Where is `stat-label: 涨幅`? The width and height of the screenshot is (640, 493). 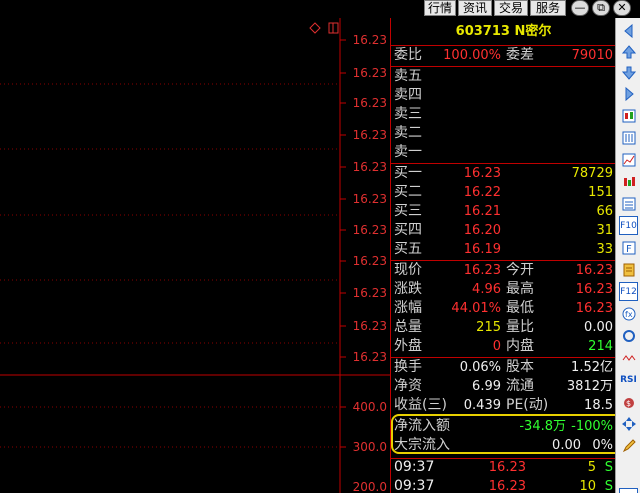
stat-label: 涨幅 is located at coordinates (408, 308).